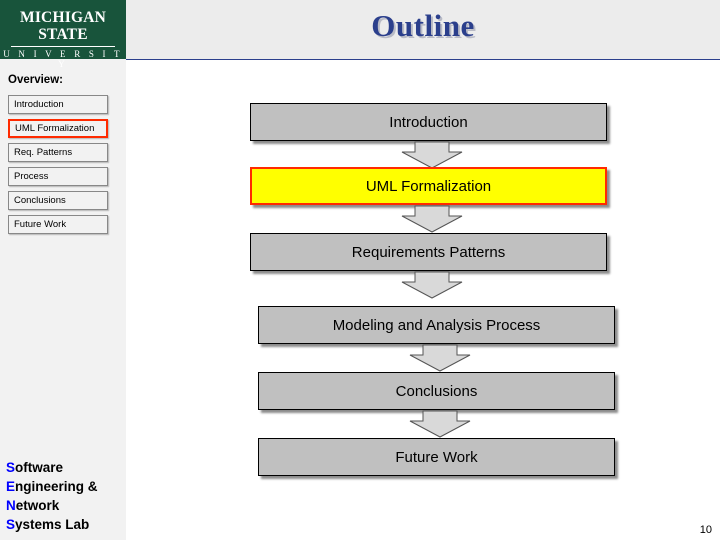  What do you see at coordinates (705, 530) in the screenshot?
I see `page-number: 10` at bounding box center [705, 530].